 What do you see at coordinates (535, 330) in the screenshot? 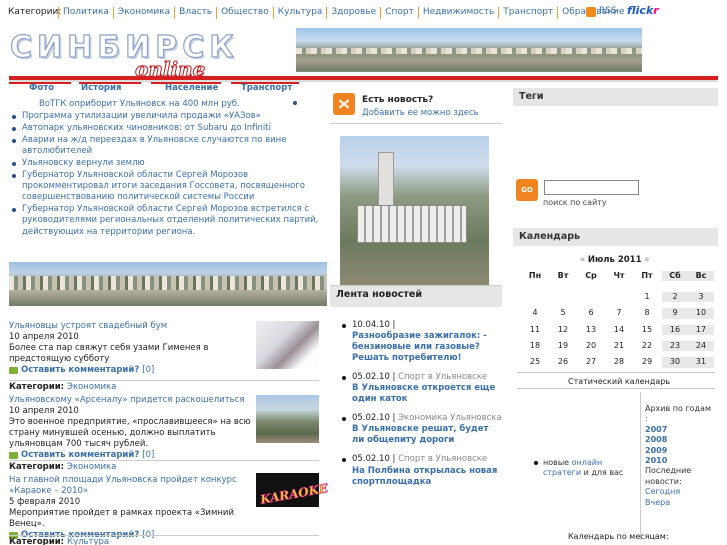
I see `calendar-day: 11` at bounding box center [535, 330].